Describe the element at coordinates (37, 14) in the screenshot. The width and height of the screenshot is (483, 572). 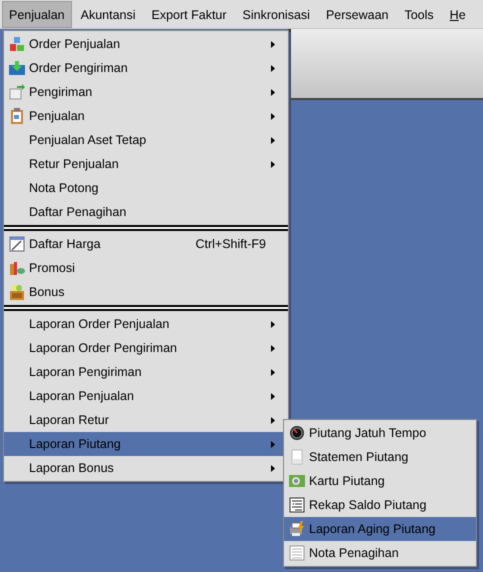
I see `menu-bar-item: Penjualan` at that location.